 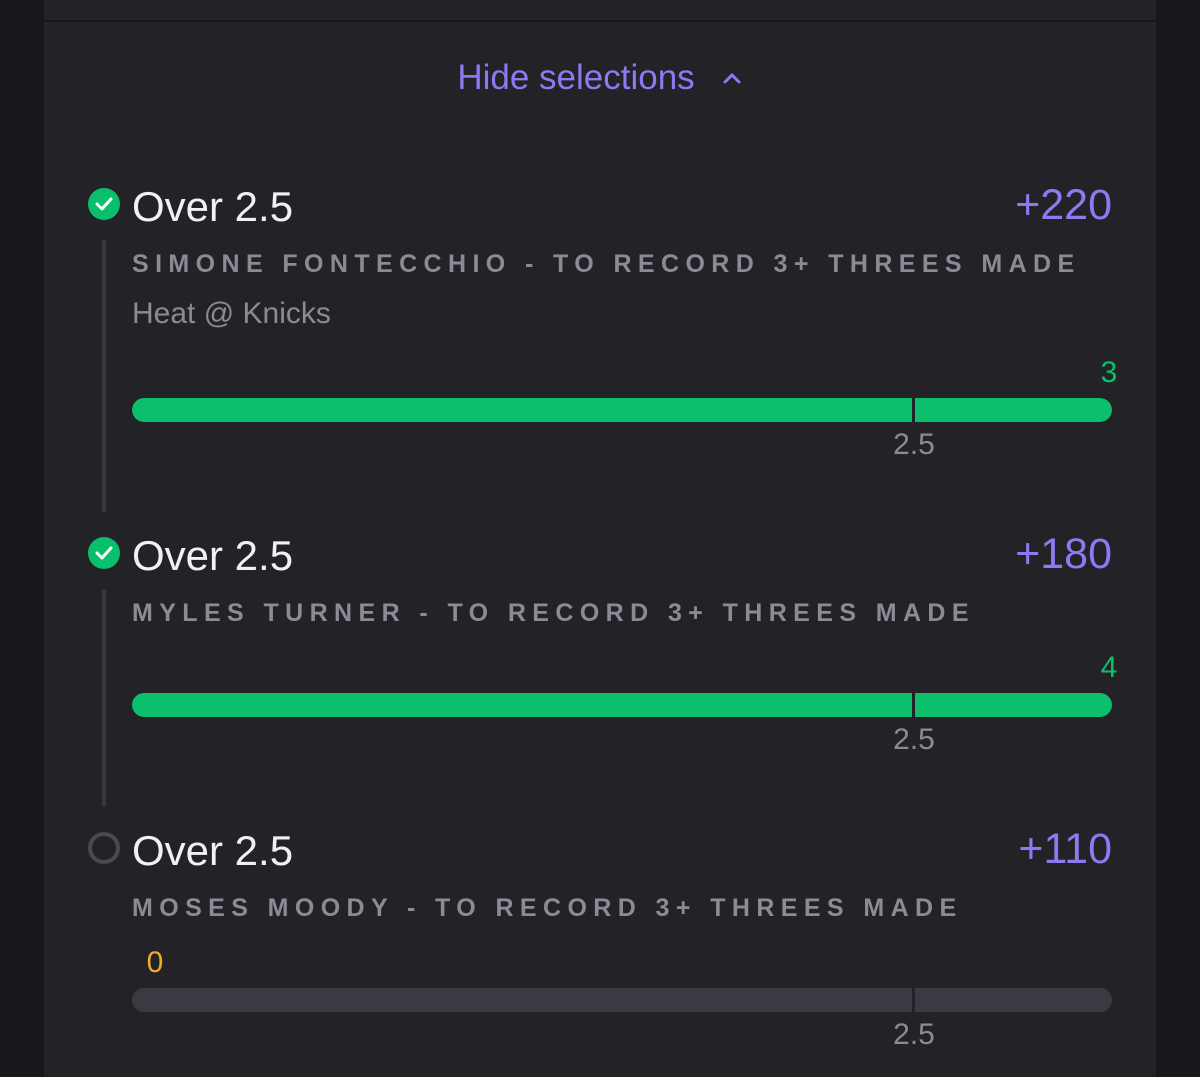 What do you see at coordinates (1109, 667) in the screenshot?
I see `result-value: 4` at bounding box center [1109, 667].